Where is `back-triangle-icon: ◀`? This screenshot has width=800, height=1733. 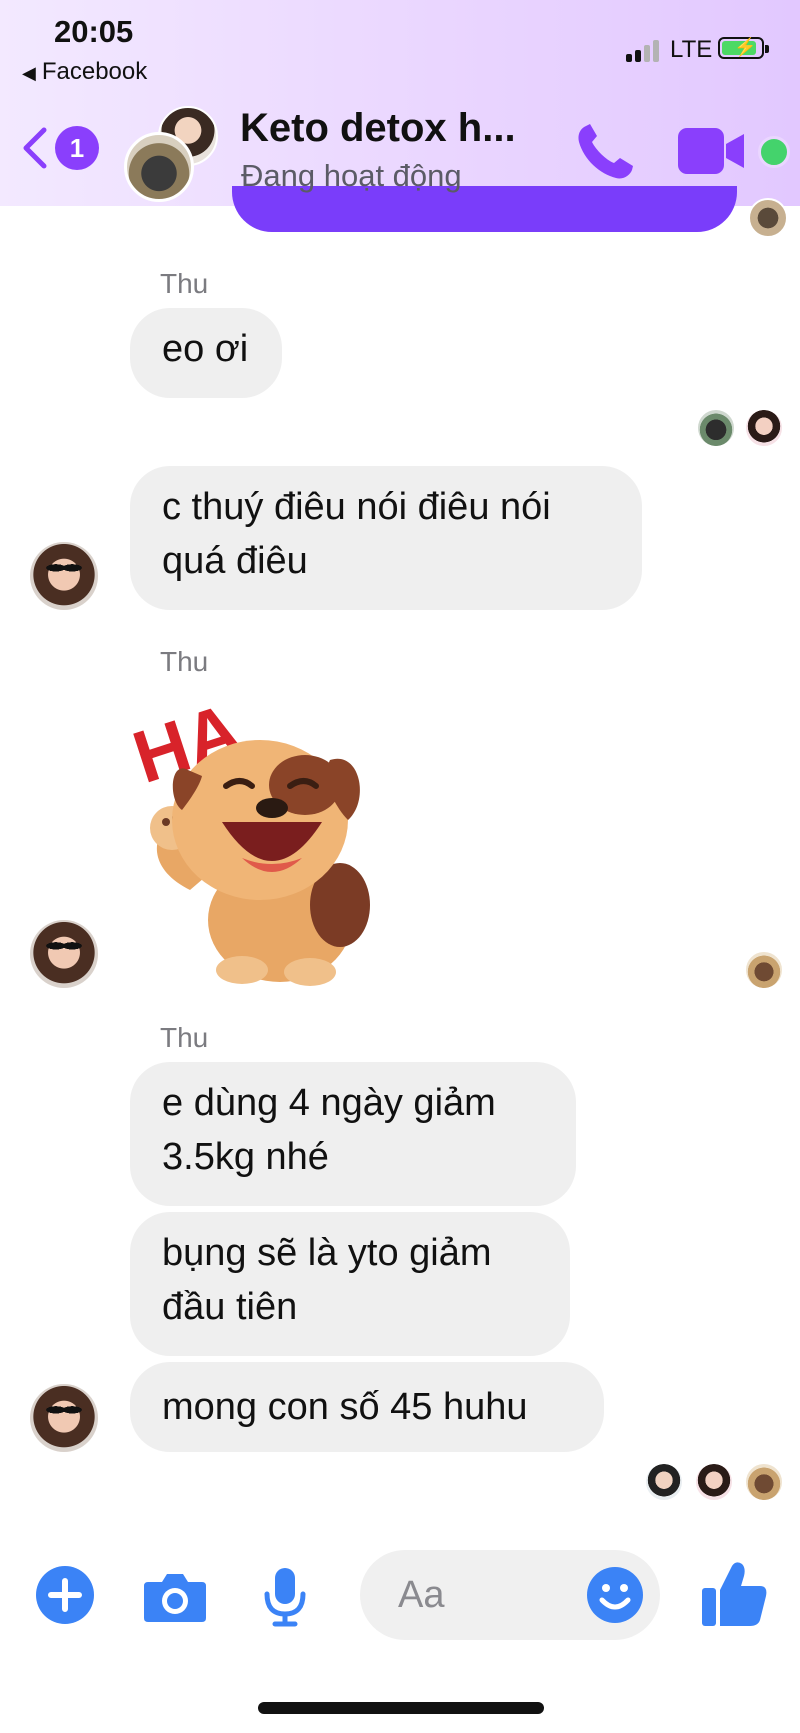 back-triangle-icon: ◀ is located at coordinates (29, 73).